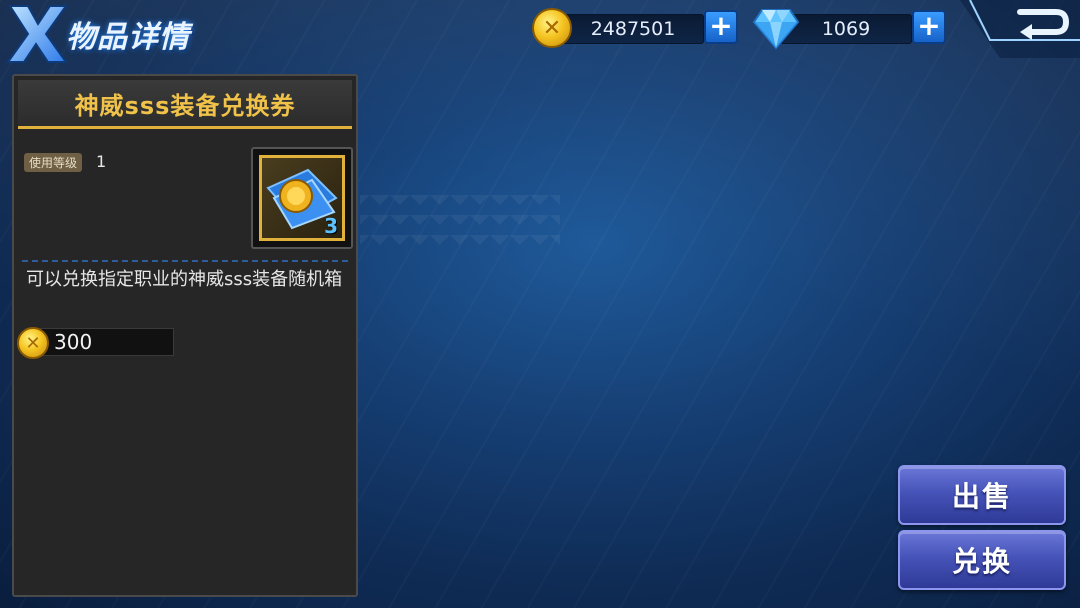  Describe the element at coordinates (1020, 29) in the screenshot. I see `back-icon` at that location.